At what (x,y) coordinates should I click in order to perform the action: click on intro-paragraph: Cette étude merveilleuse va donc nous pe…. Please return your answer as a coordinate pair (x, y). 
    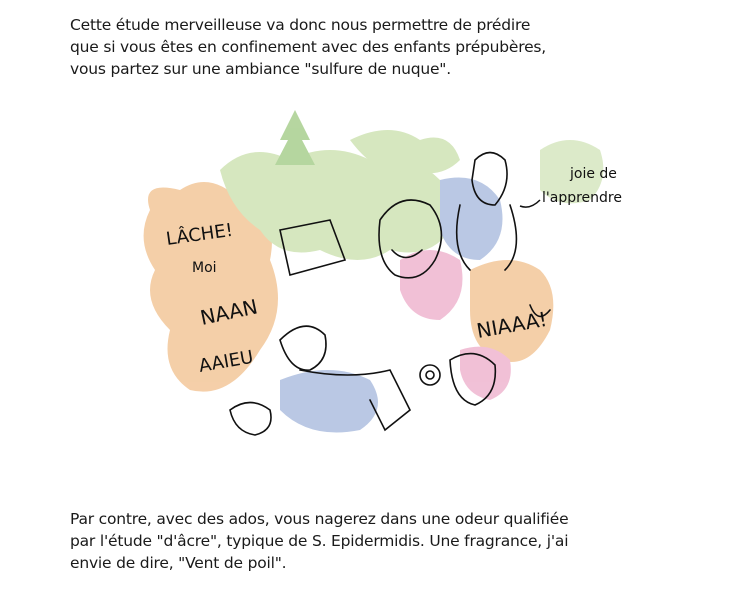
    Looking at the image, I should click on (308, 47).